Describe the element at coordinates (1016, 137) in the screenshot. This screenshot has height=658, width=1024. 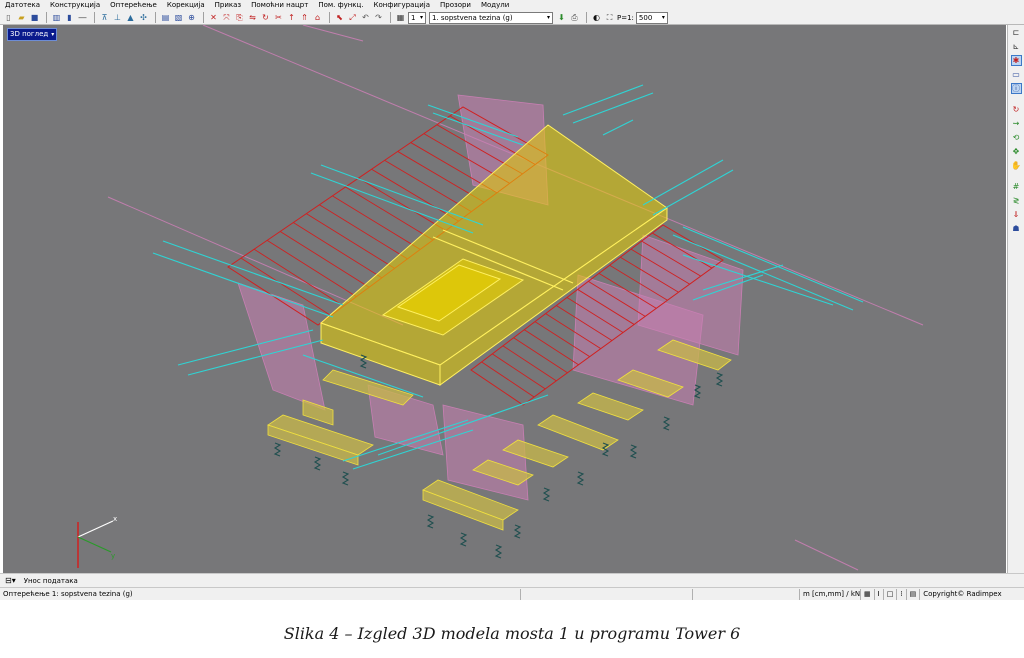
I see `orbit-icon: ⟲` at that location.